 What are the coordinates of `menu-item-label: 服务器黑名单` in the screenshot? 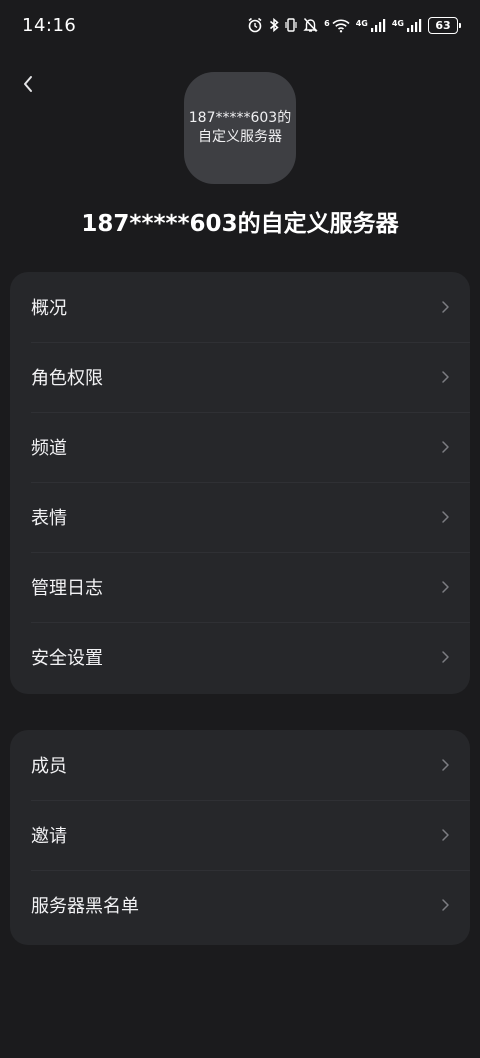 It's located at (85, 906).